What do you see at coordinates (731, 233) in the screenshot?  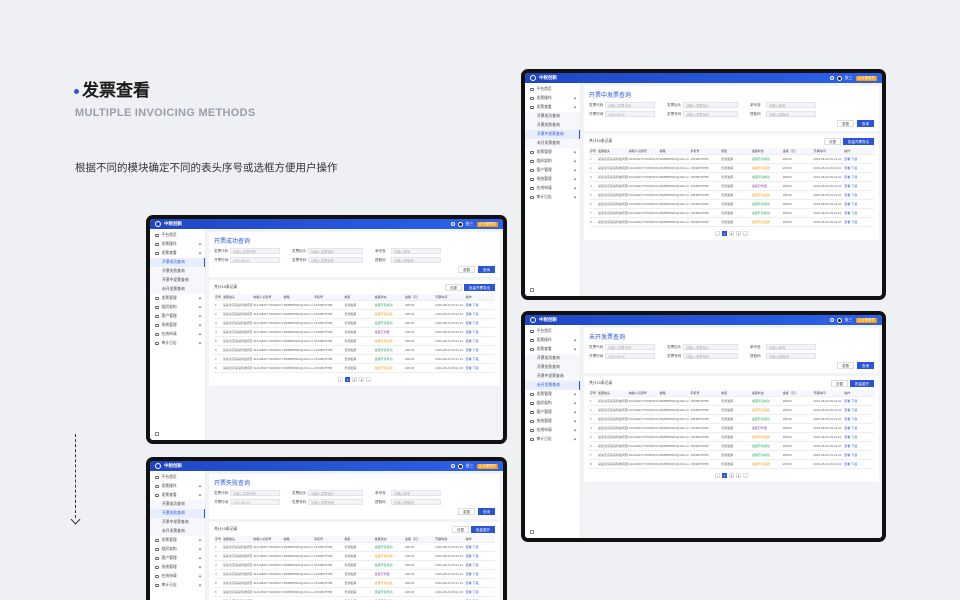 I see `page-number: 2` at bounding box center [731, 233].